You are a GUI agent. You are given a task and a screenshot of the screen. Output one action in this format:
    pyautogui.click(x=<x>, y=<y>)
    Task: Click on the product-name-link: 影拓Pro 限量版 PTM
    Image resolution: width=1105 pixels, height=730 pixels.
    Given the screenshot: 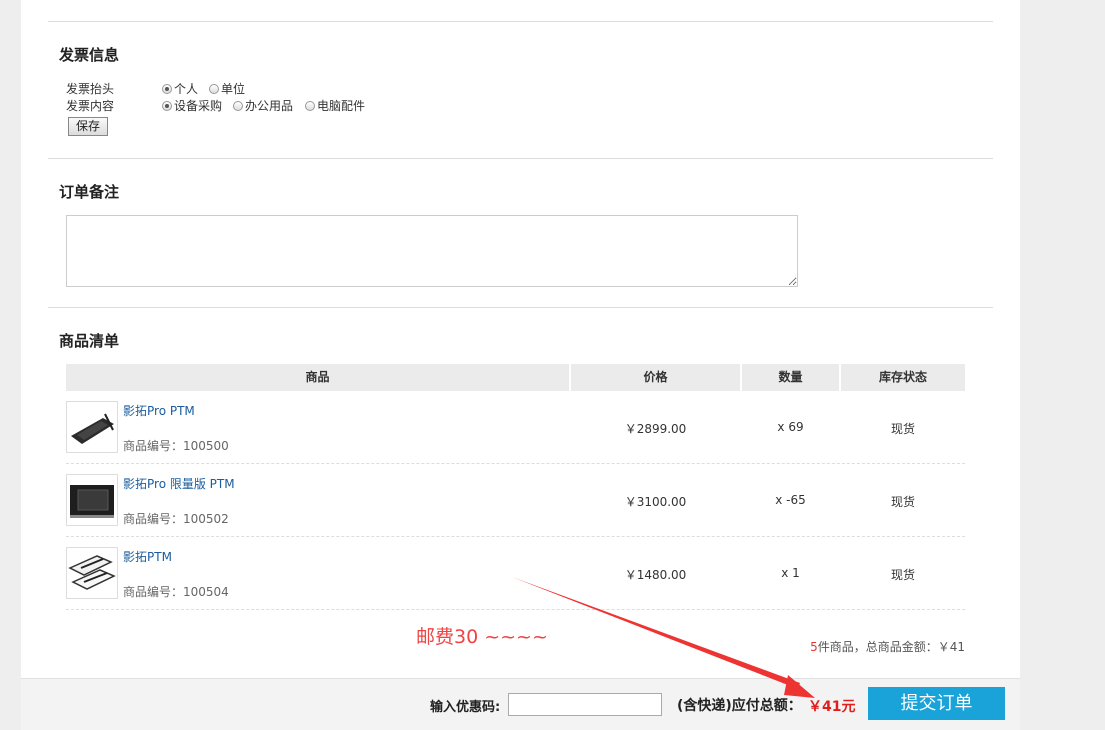 What is the action you would take?
    pyautogui.click(x=179, y=483)
    